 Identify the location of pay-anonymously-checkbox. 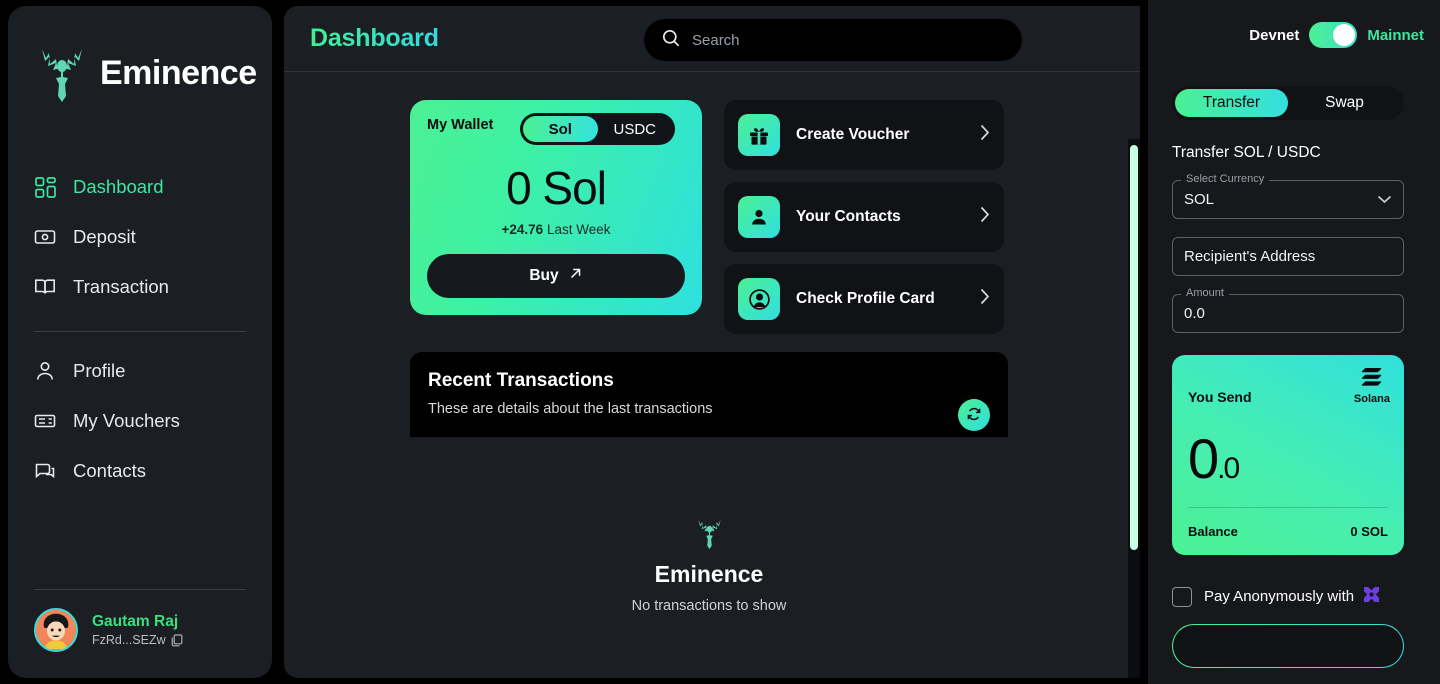
(1182, 596).